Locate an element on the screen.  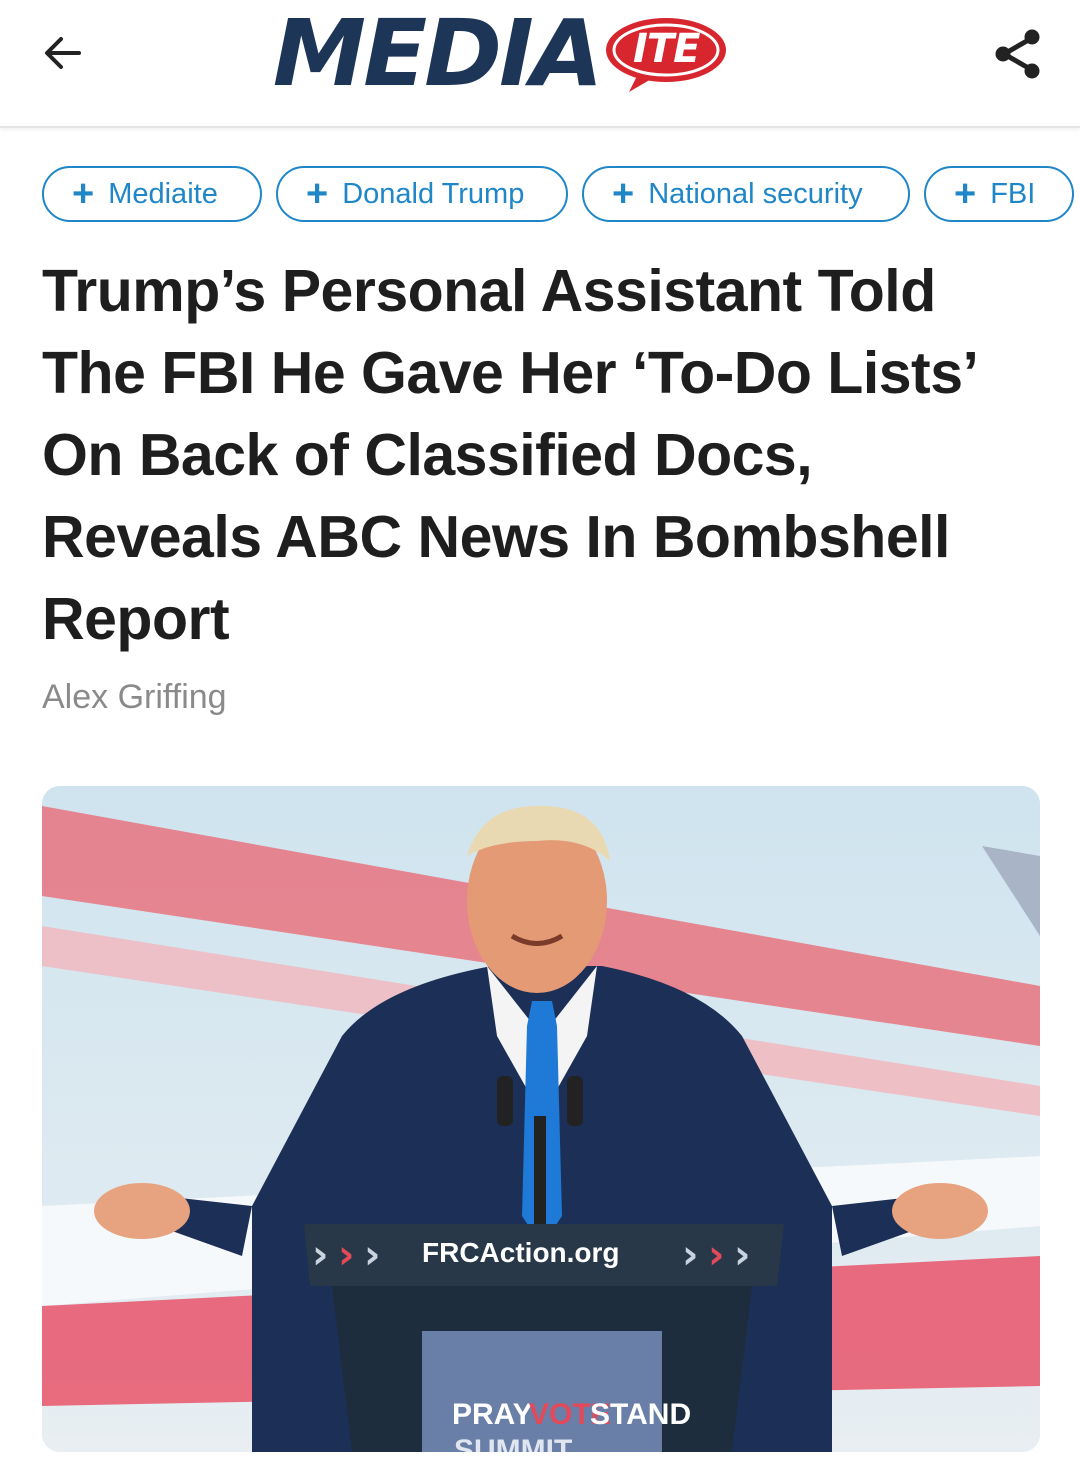
tag-label: Mediaite is located at coordinates (163, 193).